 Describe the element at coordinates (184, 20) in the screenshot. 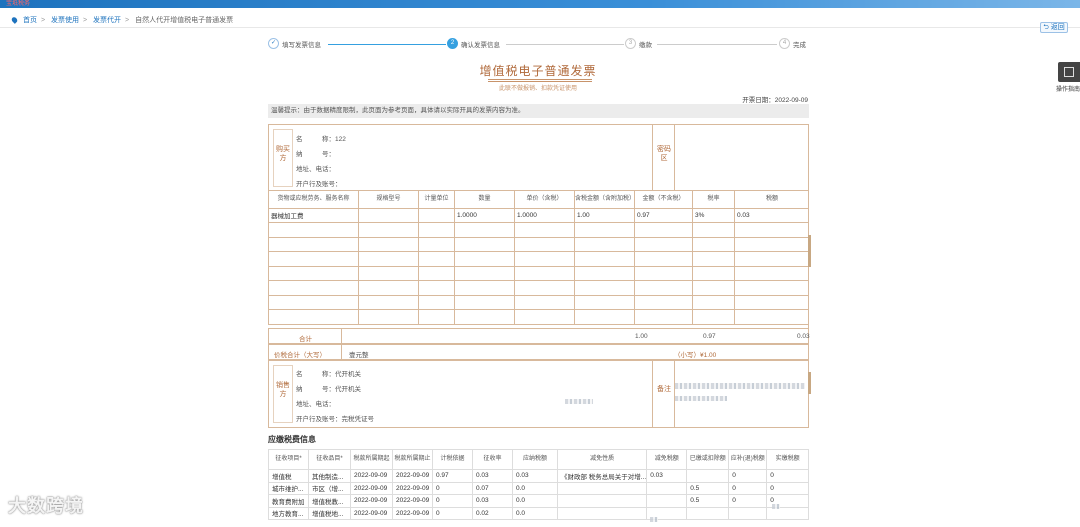

I see `breadcrumb-current: 自然人代开增值税电子普通发票` at that location.